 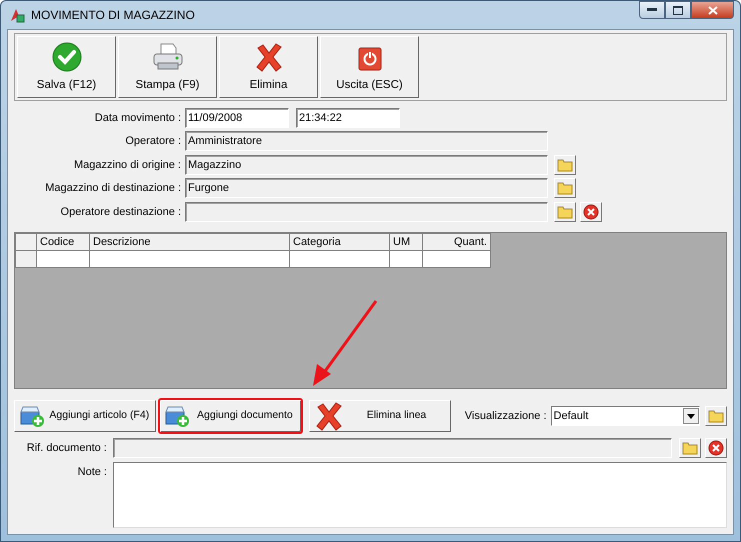 I want to click on field-label: Note :, so click(x=92, y=472).